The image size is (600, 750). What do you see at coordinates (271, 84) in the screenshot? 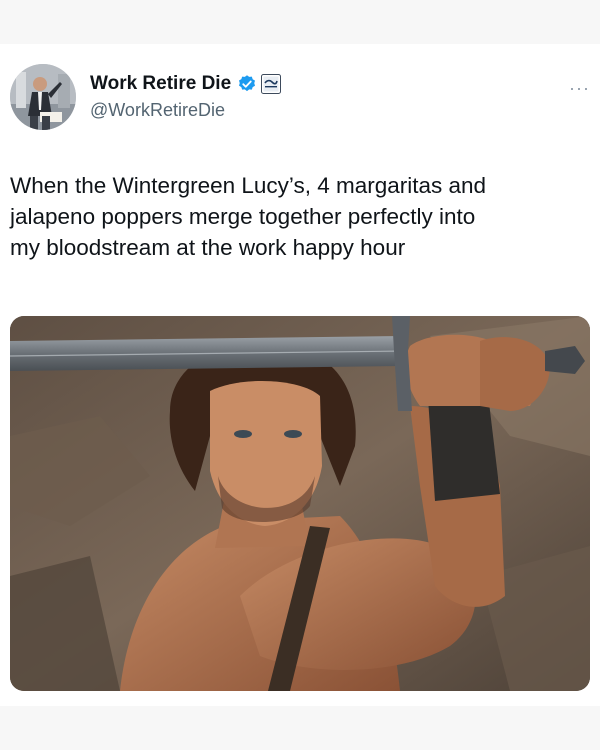
I see `affiliate-badge-icon` at bounding box center [271, 84].